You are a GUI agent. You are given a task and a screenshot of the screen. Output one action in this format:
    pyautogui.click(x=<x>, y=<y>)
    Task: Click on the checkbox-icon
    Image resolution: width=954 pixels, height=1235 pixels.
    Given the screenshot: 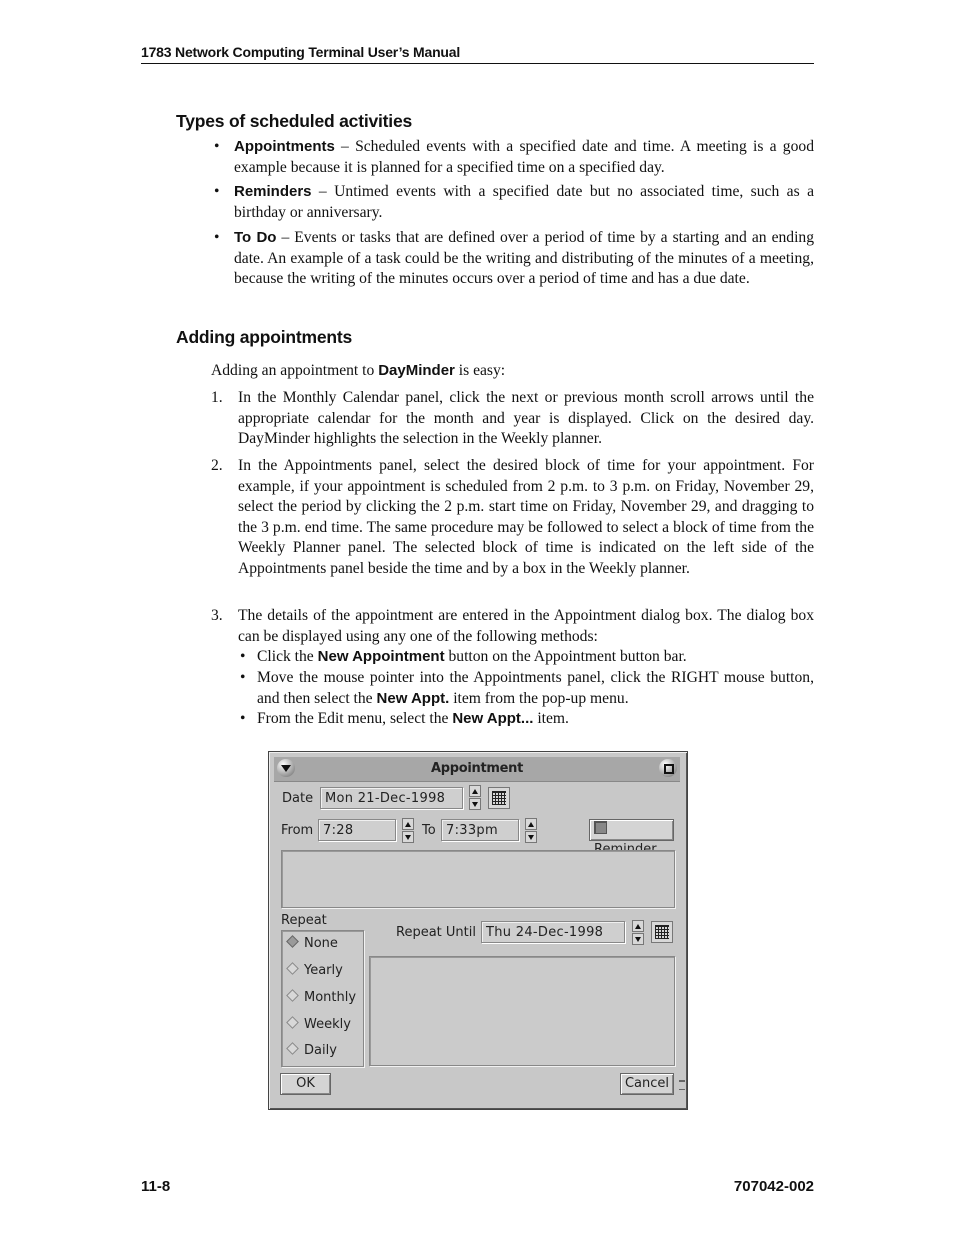 What is the action you would take?
    pyautogui.click(x=600, y=827)
    